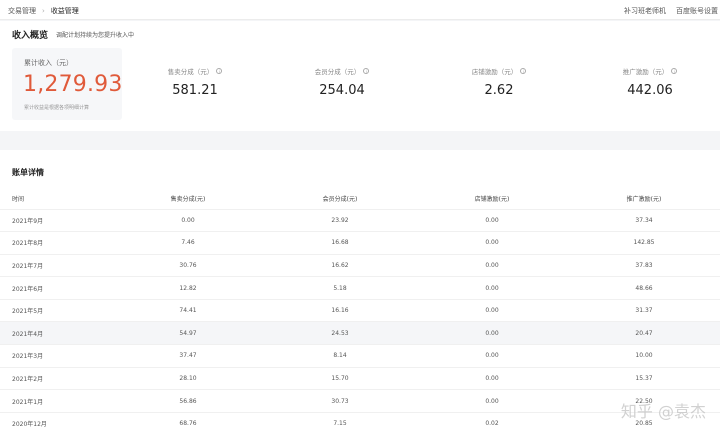  I want to click on table-row: 2021年8月 7.46 16.68 0.00 142.85, so click(360, 243).